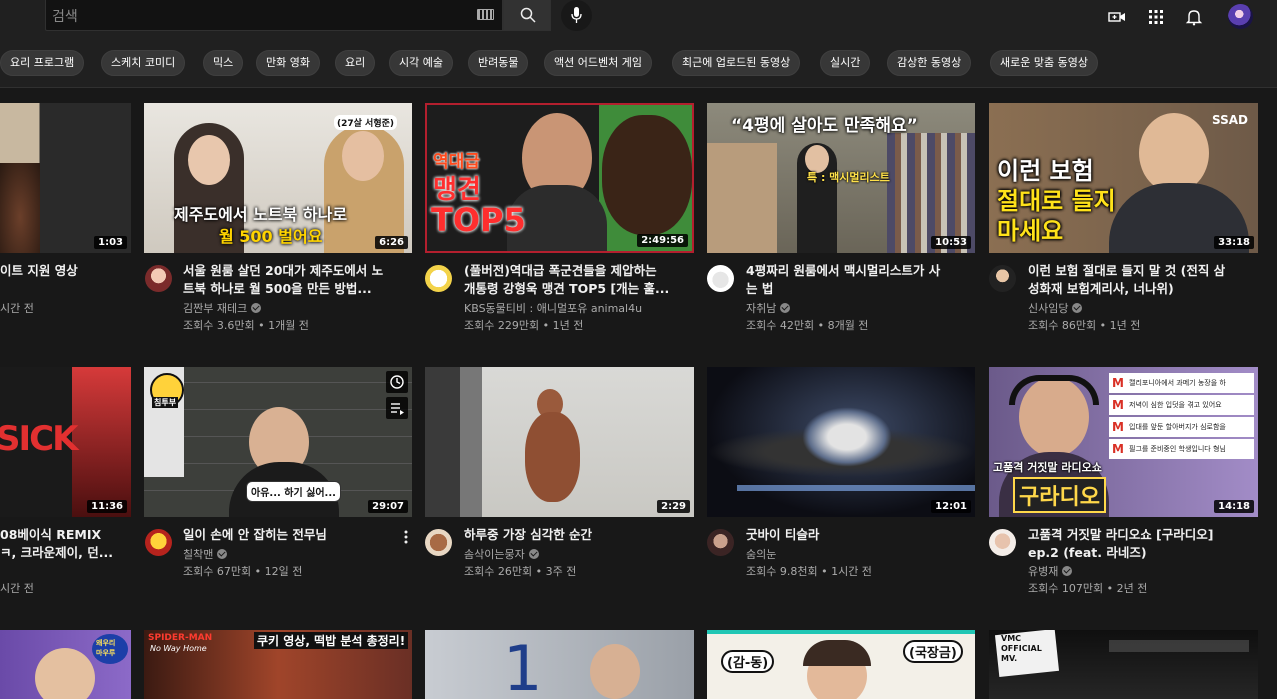 This screenshot has height=699, width=1277. What do you see at coordinates (559, 442) in the screenshot?
I see `video-thumbnail: 2:29` at bounding box center [559, 442].